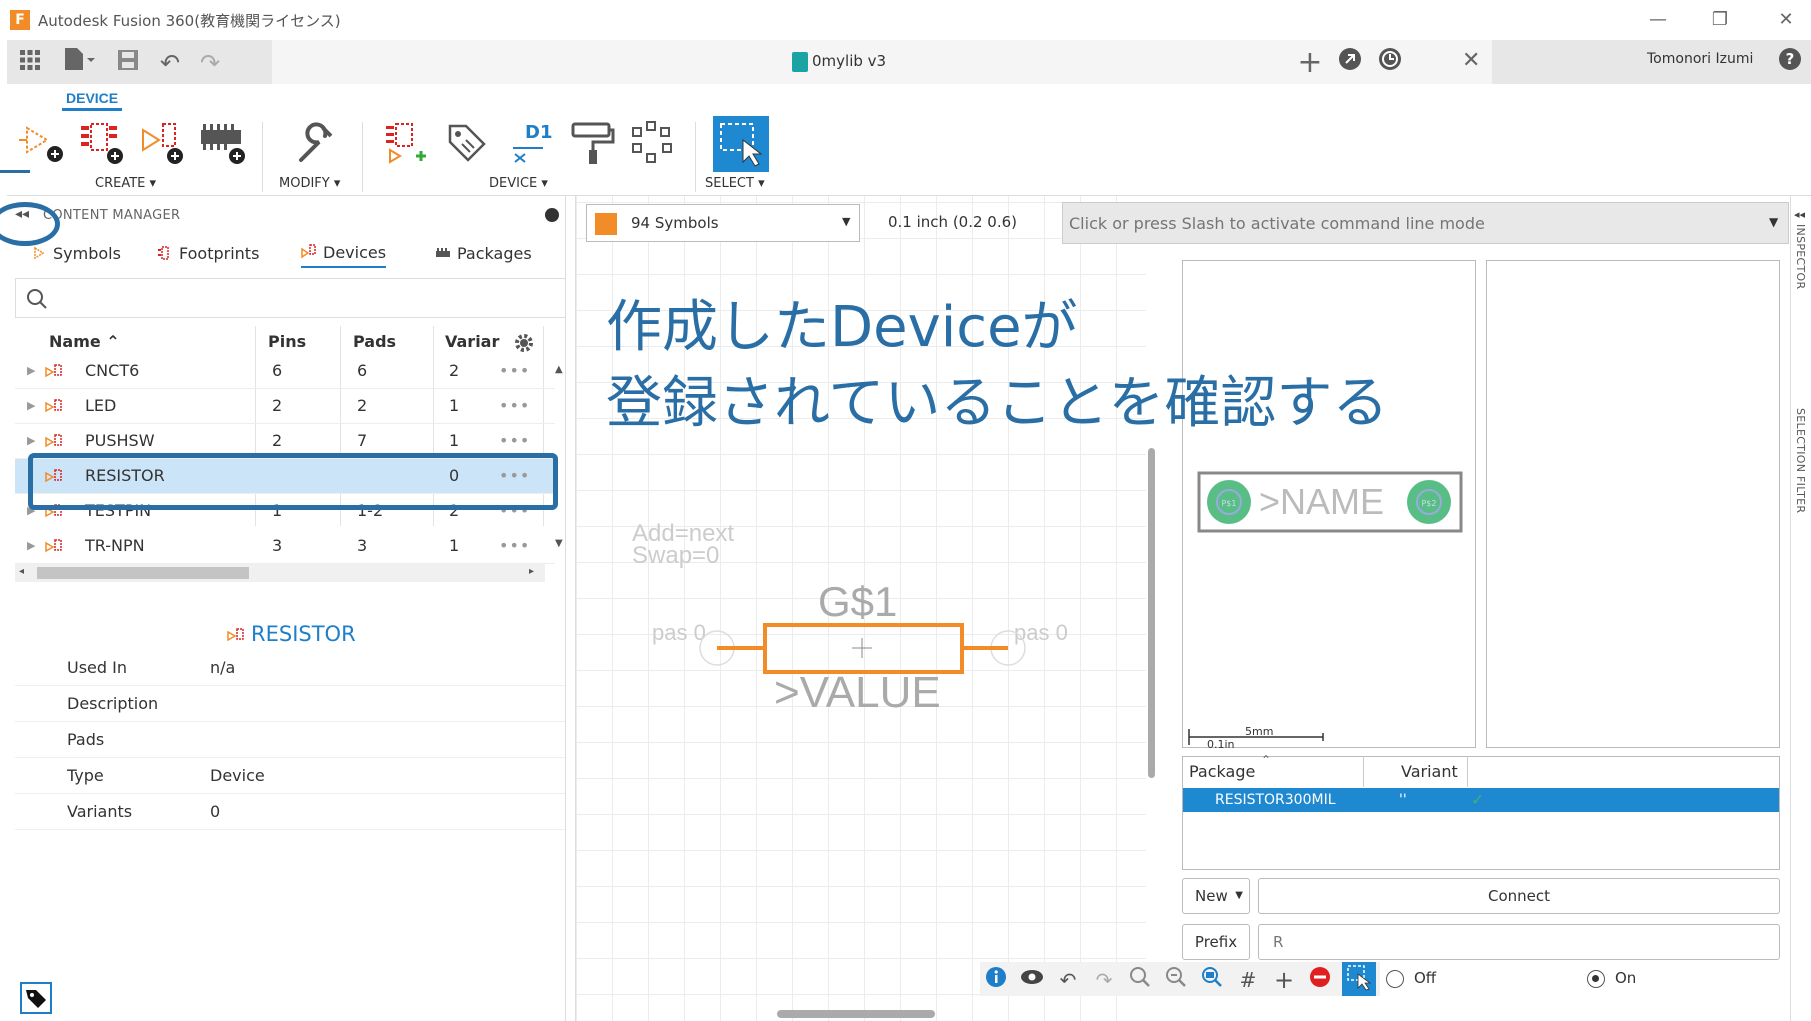 The height and width of the screenshot is (1021, 1811). Describe the element at coordinates (735, 183) in the screenshot. I see `select-group-label: SELECT ▾` at that location.